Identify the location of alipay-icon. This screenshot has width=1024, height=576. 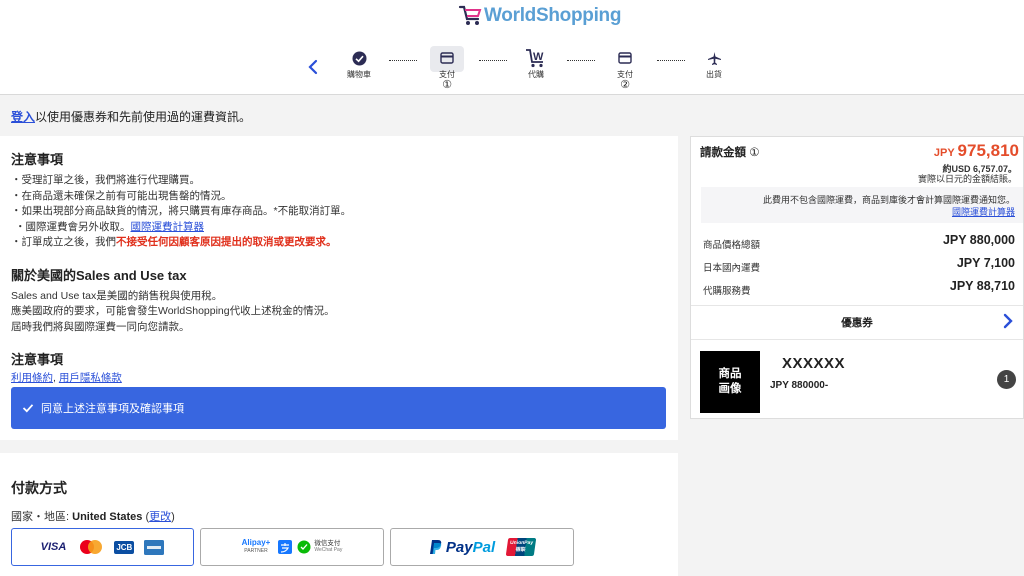
(285, 547).